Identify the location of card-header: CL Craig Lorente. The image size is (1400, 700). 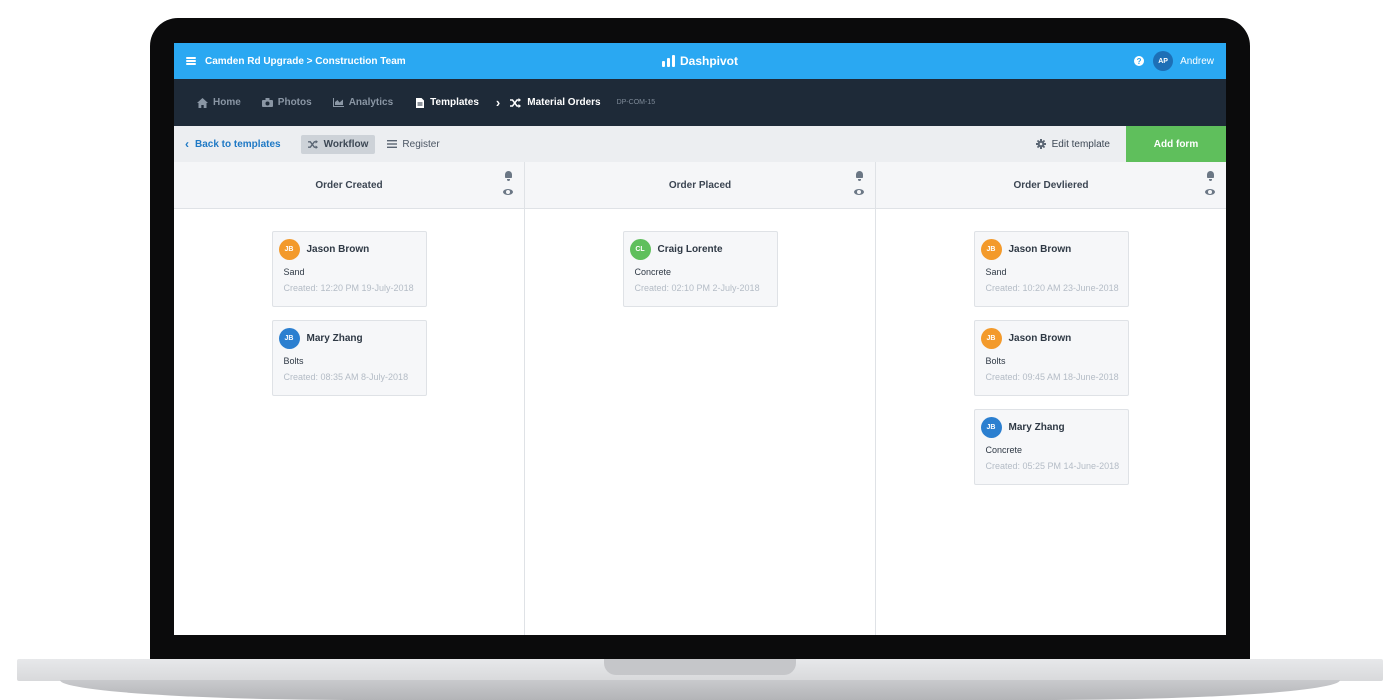
(703, 249).